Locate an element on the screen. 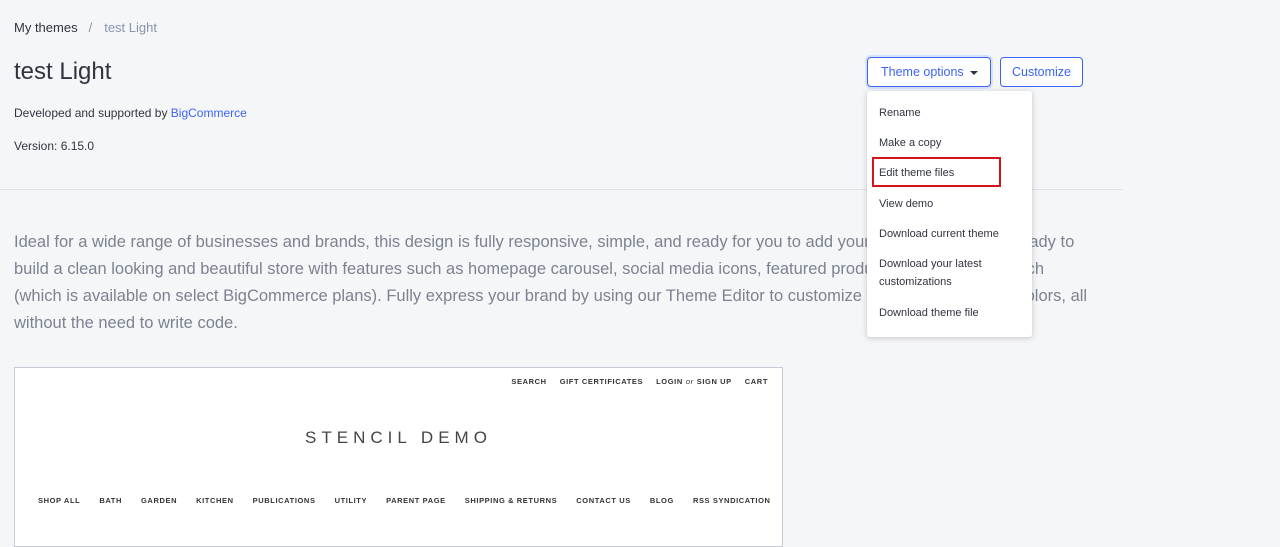 This screenshot has width=1280, height=547. menu-item-view-demo: View demo is located at coordinates (951, 204).